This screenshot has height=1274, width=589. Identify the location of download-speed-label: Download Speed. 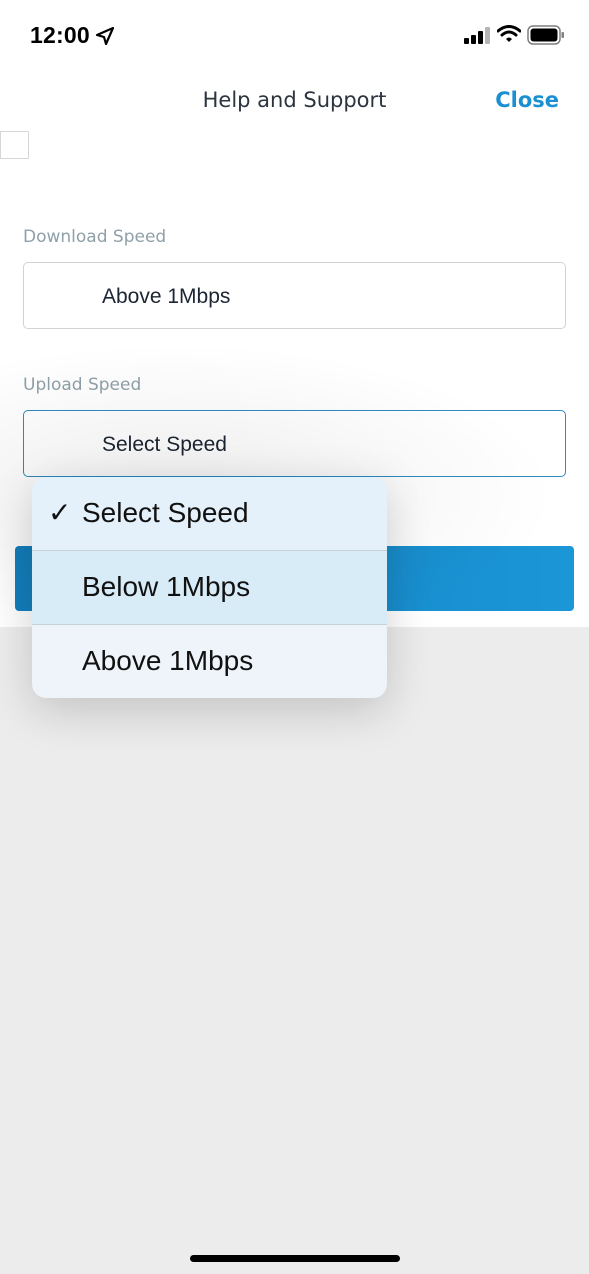
(95, 237).